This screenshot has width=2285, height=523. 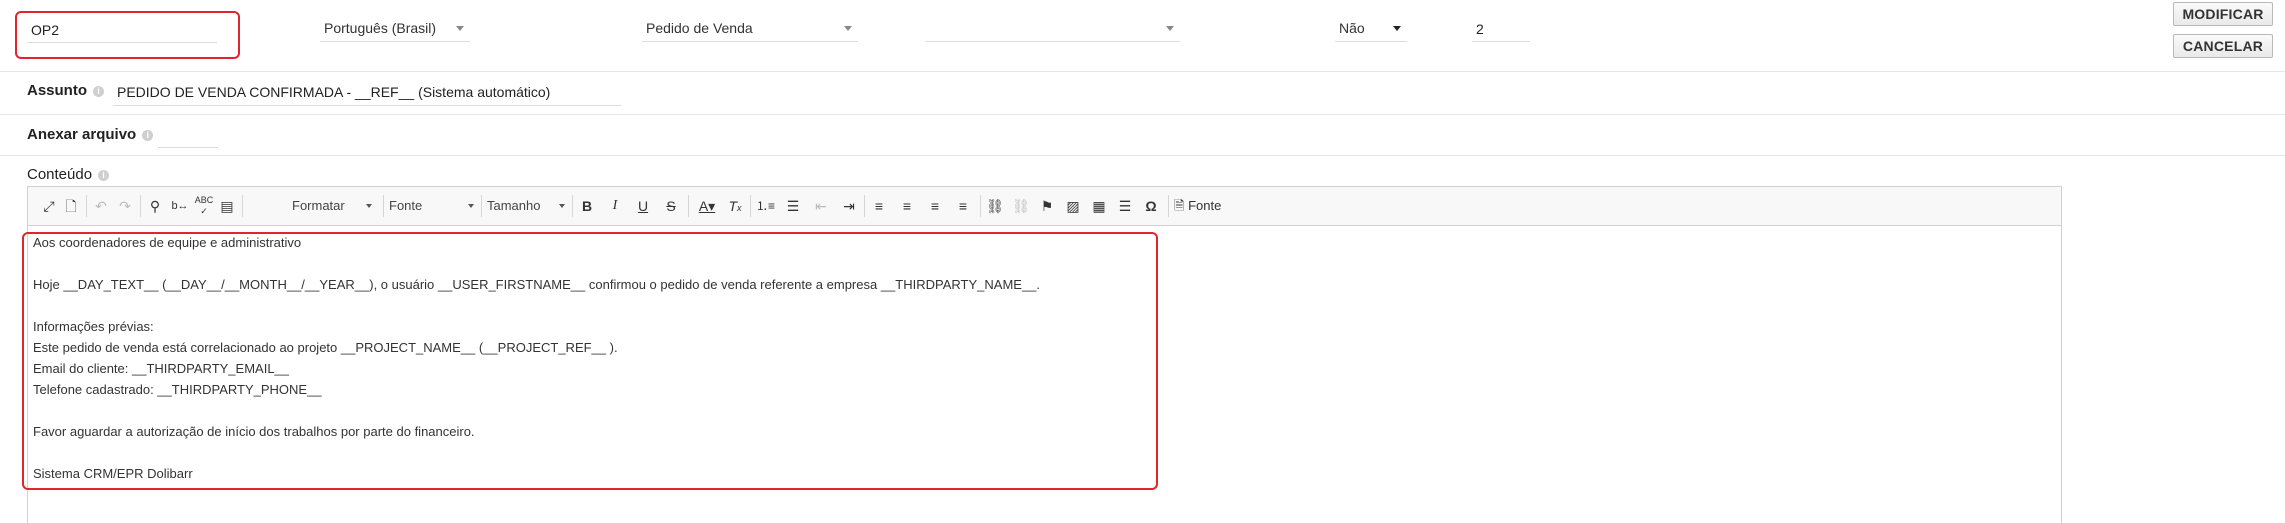 I want to click on language-select: Português (Brasil), so click(x=395, y=29).